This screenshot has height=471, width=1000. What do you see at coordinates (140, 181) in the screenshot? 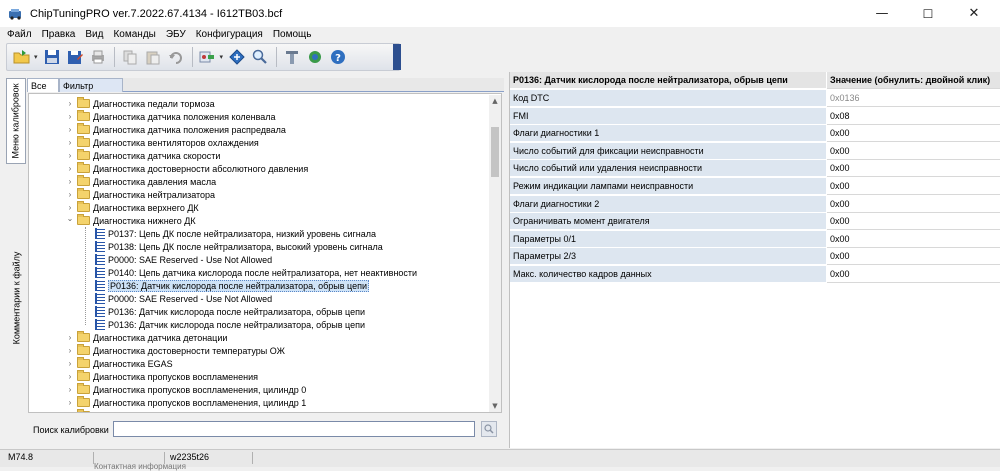
I see `tree-folder-item: › Диагностика давления масла` at bounding box center [140, 181].